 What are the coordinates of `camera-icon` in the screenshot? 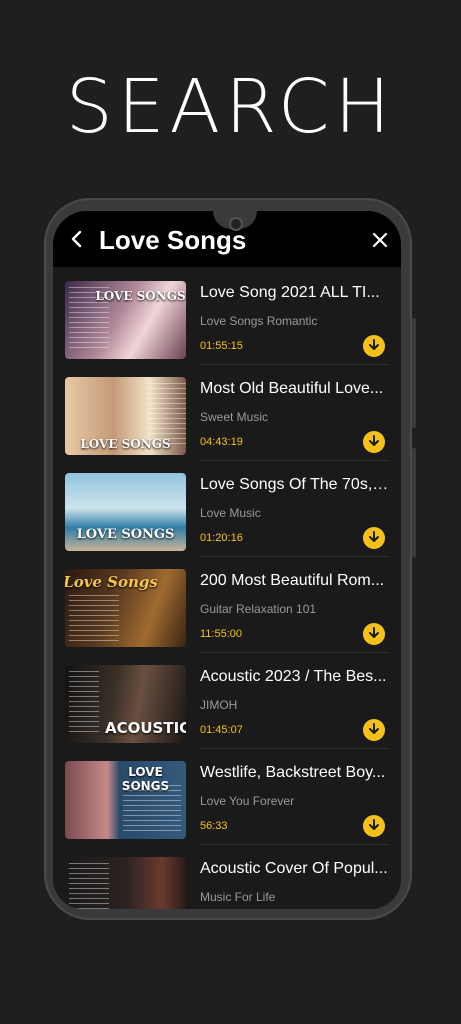 It's located at (236, 224).